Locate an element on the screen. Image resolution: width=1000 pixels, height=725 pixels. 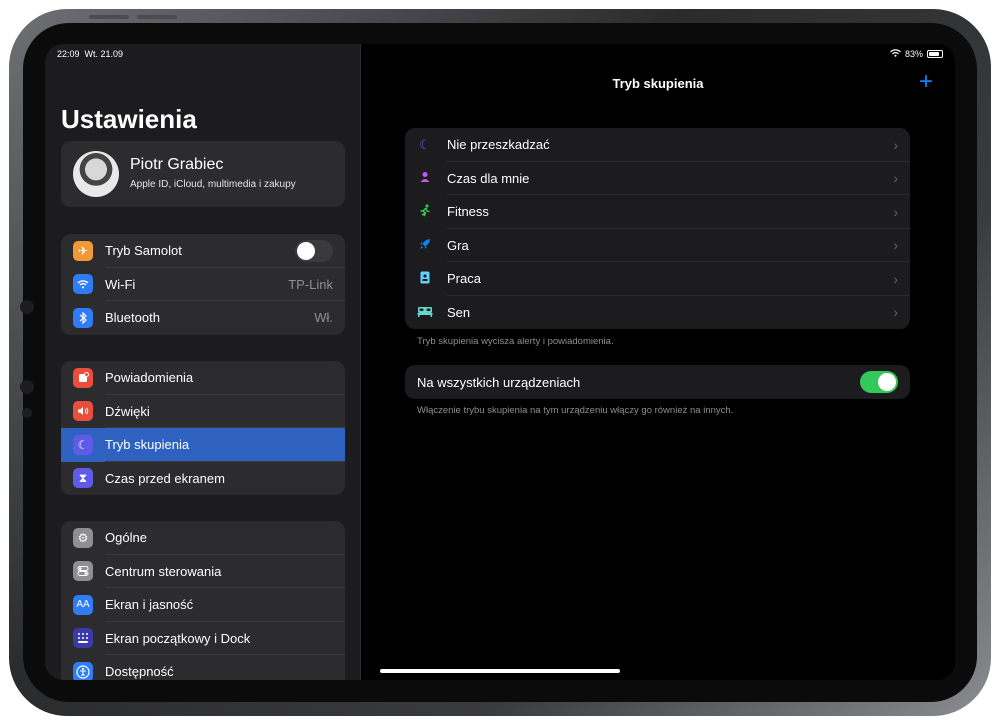
sidebar-item-label: Czas przed ekranem is located at coordinates (165, 478).